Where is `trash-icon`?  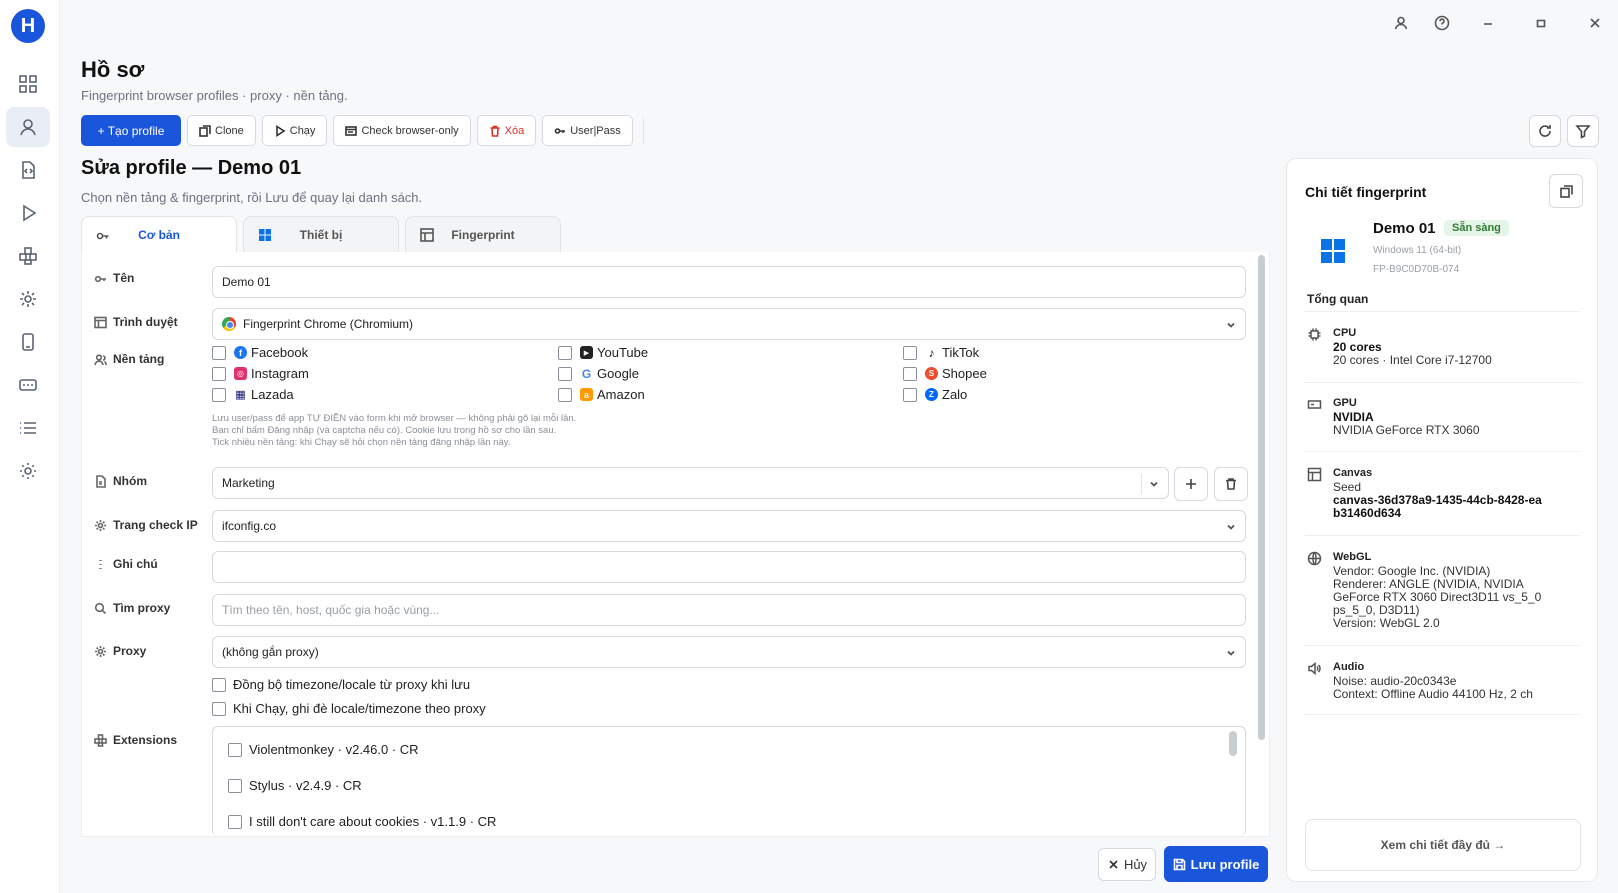
trash-icon is located at coordinates (495, 131).